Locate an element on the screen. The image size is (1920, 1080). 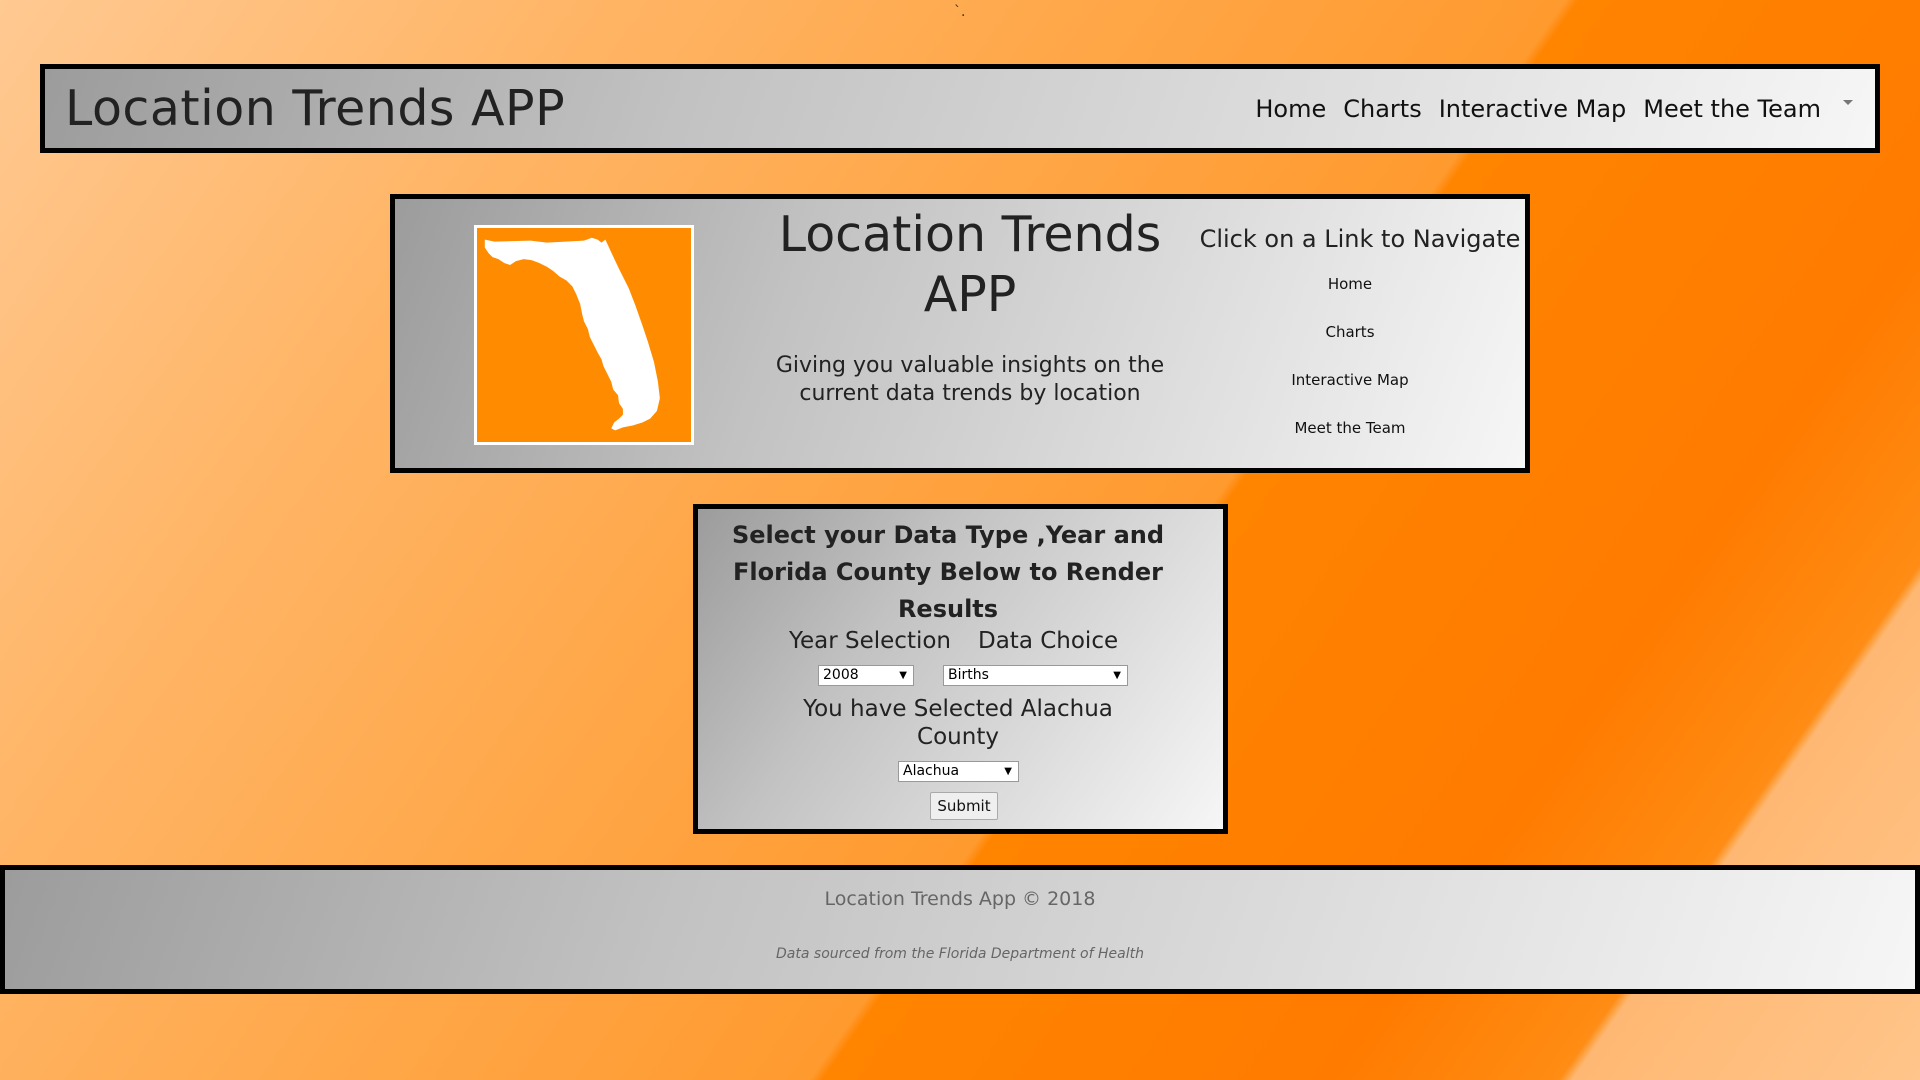
data-choice-select-value: Births is located at coordinates (968, 675).